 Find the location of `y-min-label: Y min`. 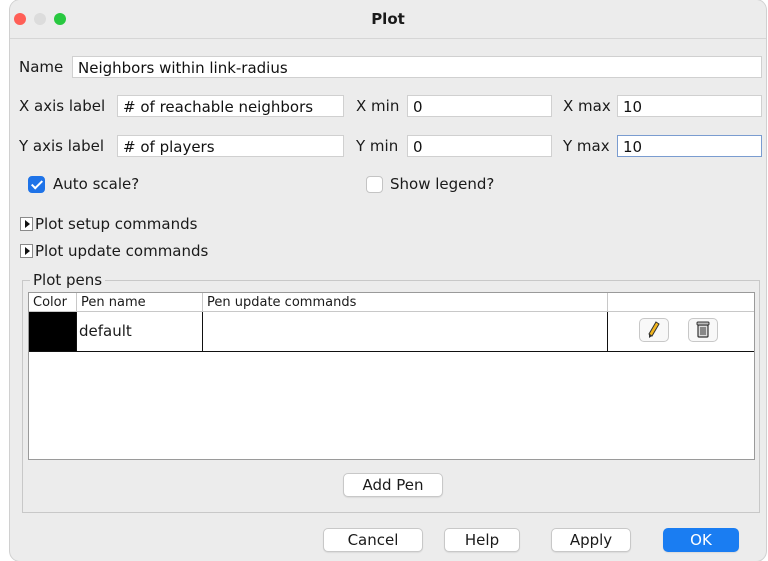

y-min-label: Y min is located at coordinates (377, 146).